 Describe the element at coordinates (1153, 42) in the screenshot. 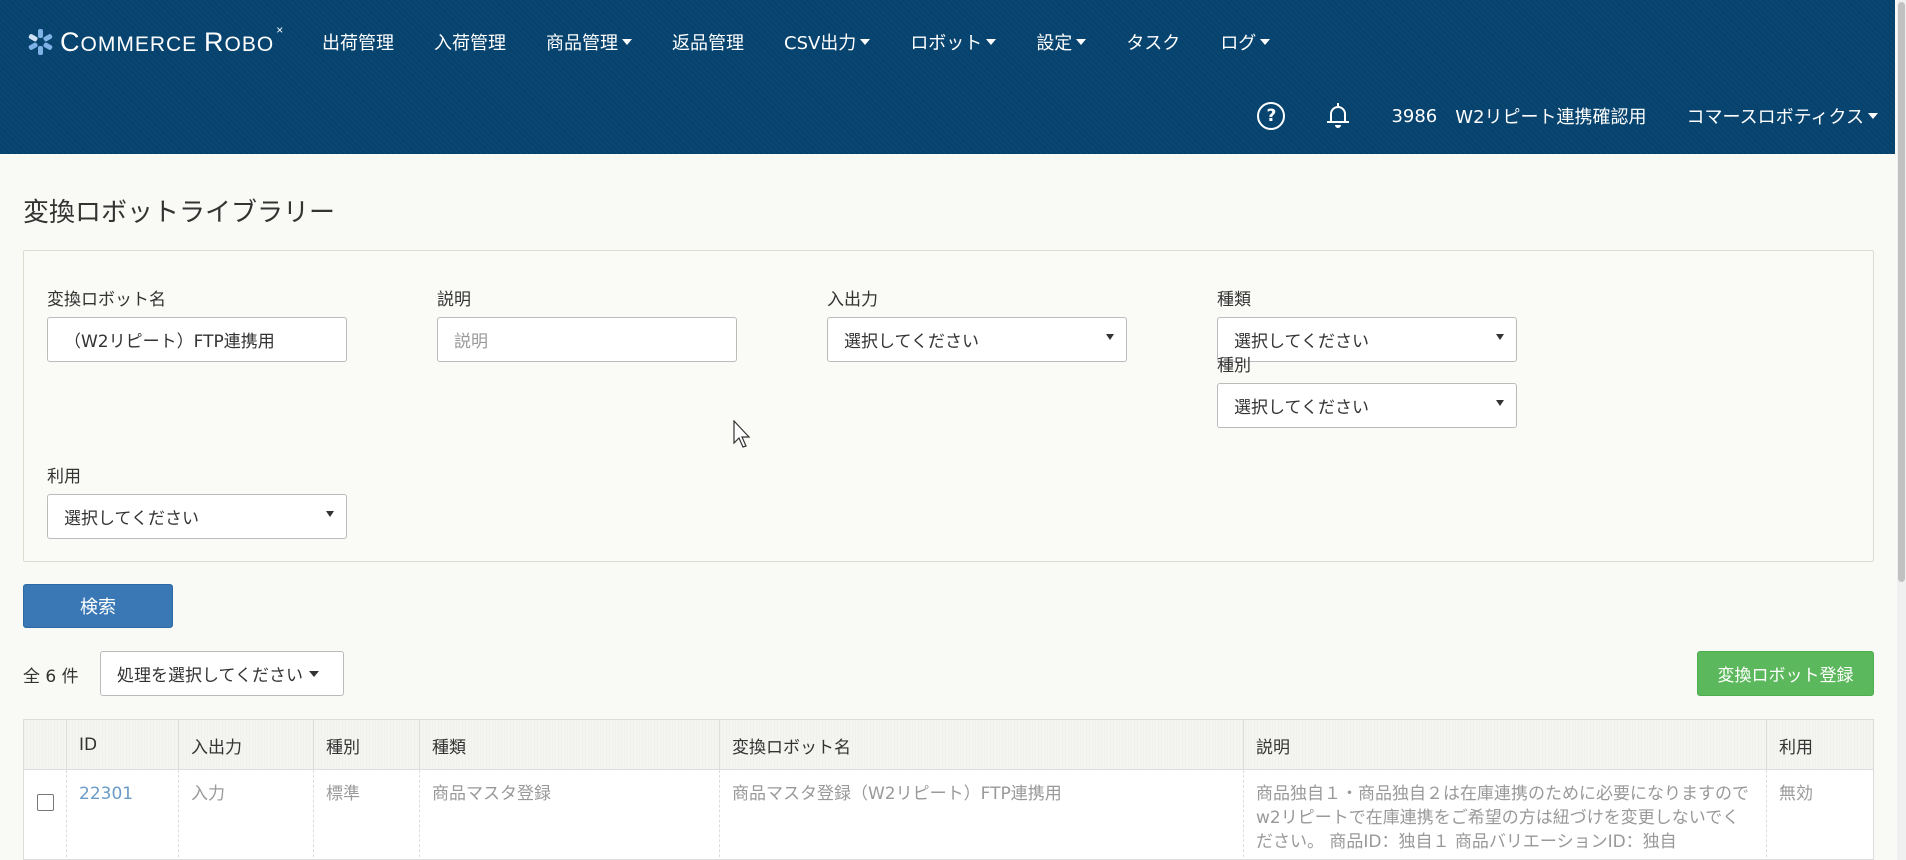

I see `nav-item-tasks: タスク` at that location.